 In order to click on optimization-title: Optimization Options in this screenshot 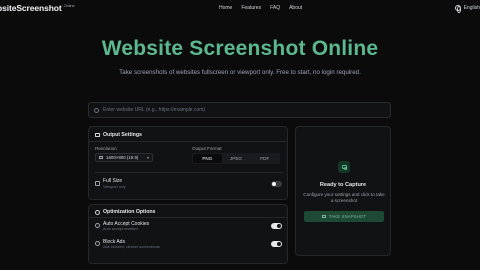, I will do `click(129, 212)`.